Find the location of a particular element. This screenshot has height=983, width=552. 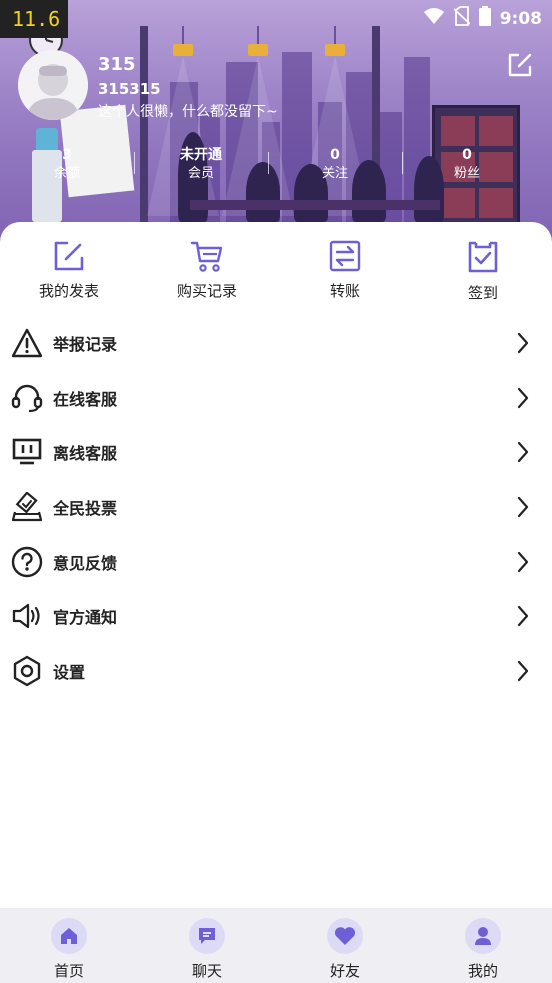

avatar-placeholder-icon is located at coordinates (53, 85).